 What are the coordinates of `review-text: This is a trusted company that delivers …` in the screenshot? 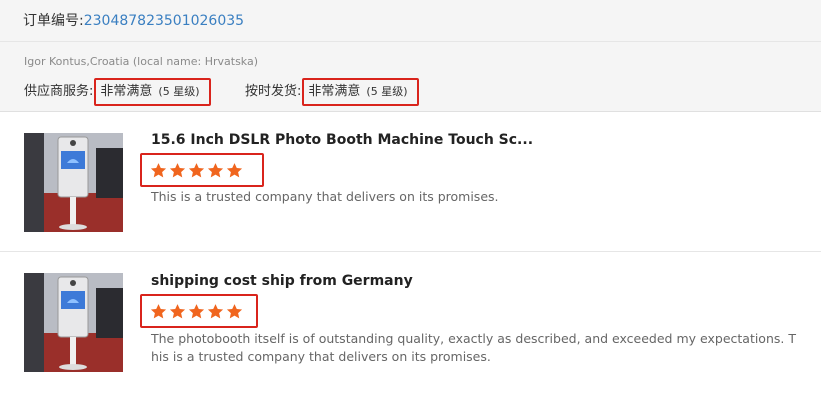 It's located at (325, 196).